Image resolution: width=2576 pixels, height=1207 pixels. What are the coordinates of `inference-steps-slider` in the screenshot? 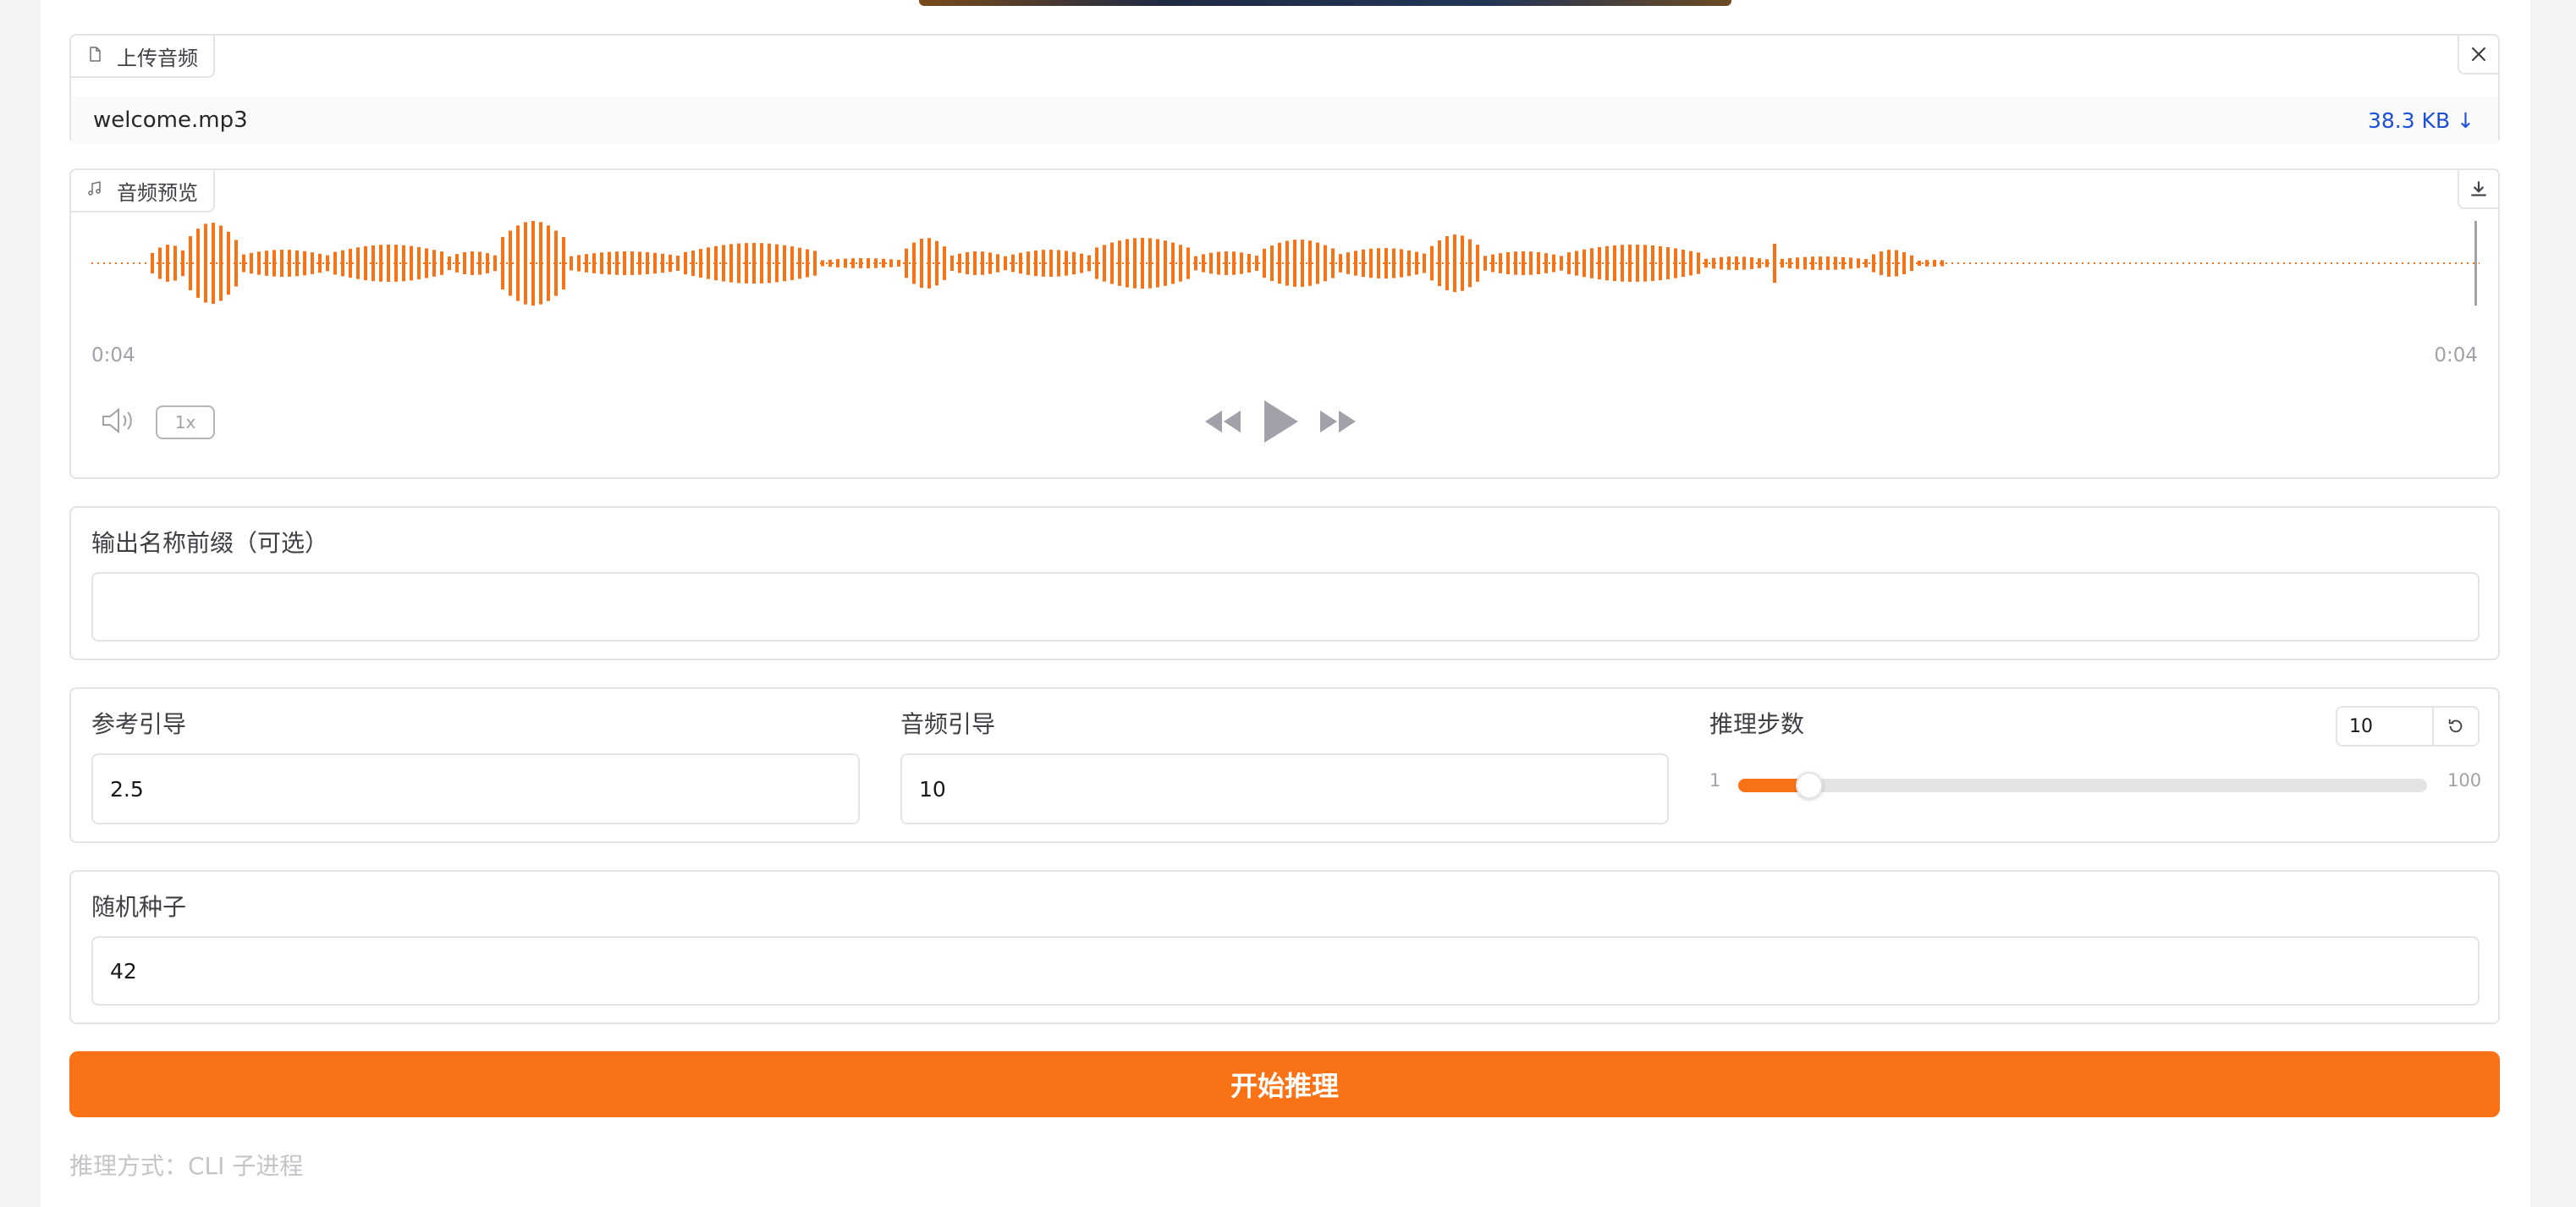 It's located at (2082, 785).